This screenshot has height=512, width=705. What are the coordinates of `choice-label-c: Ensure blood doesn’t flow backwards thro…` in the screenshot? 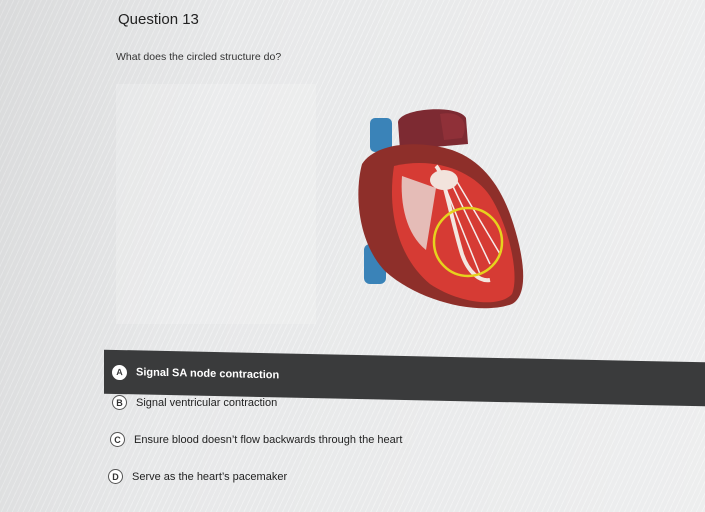 It's located at (268, 439).